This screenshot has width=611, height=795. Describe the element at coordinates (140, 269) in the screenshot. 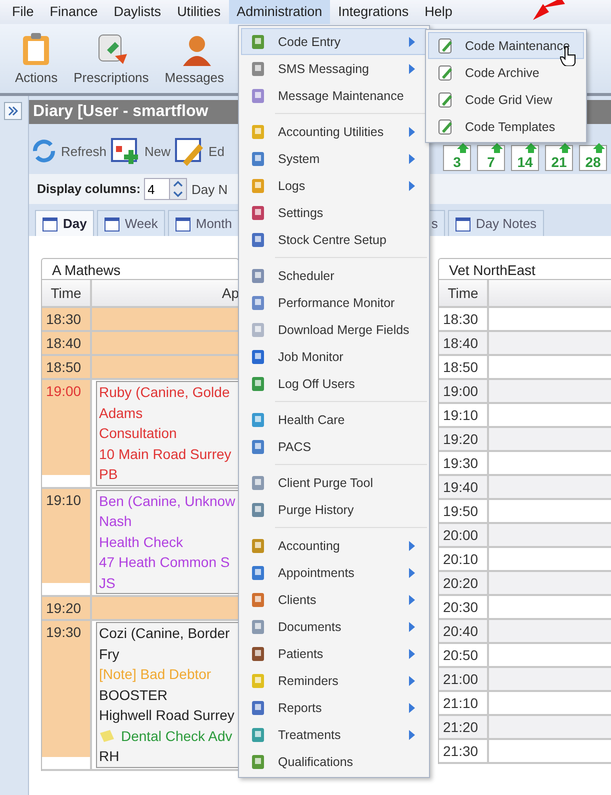

I see `column-header: A Mathews` at that location.